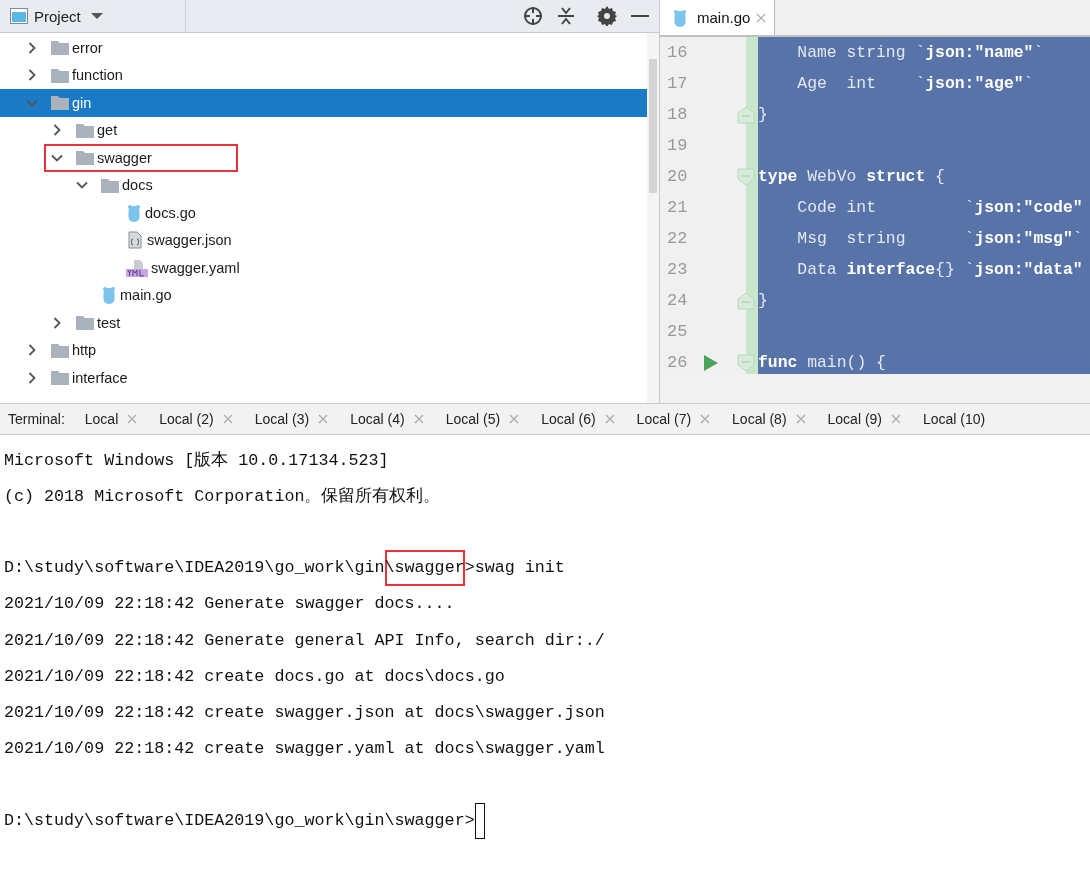  Describe the element at coordinates (677, 145) in the screenshot. I see `line-number: 19` at that location.